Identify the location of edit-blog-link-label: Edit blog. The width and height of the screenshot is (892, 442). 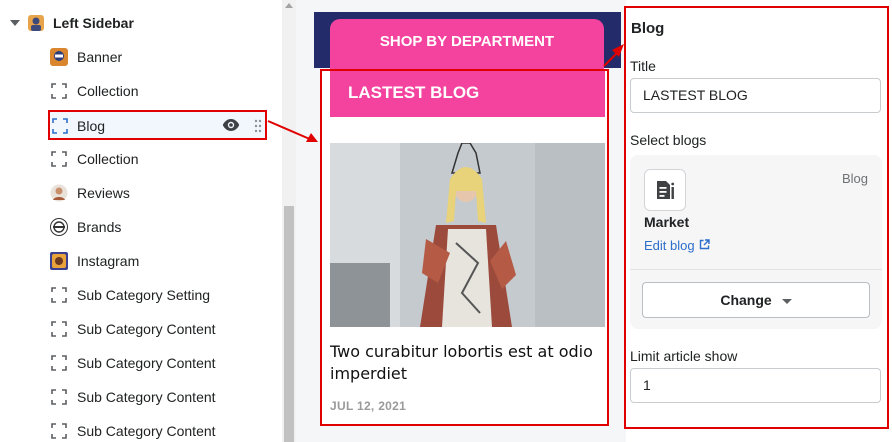
(669, 245).